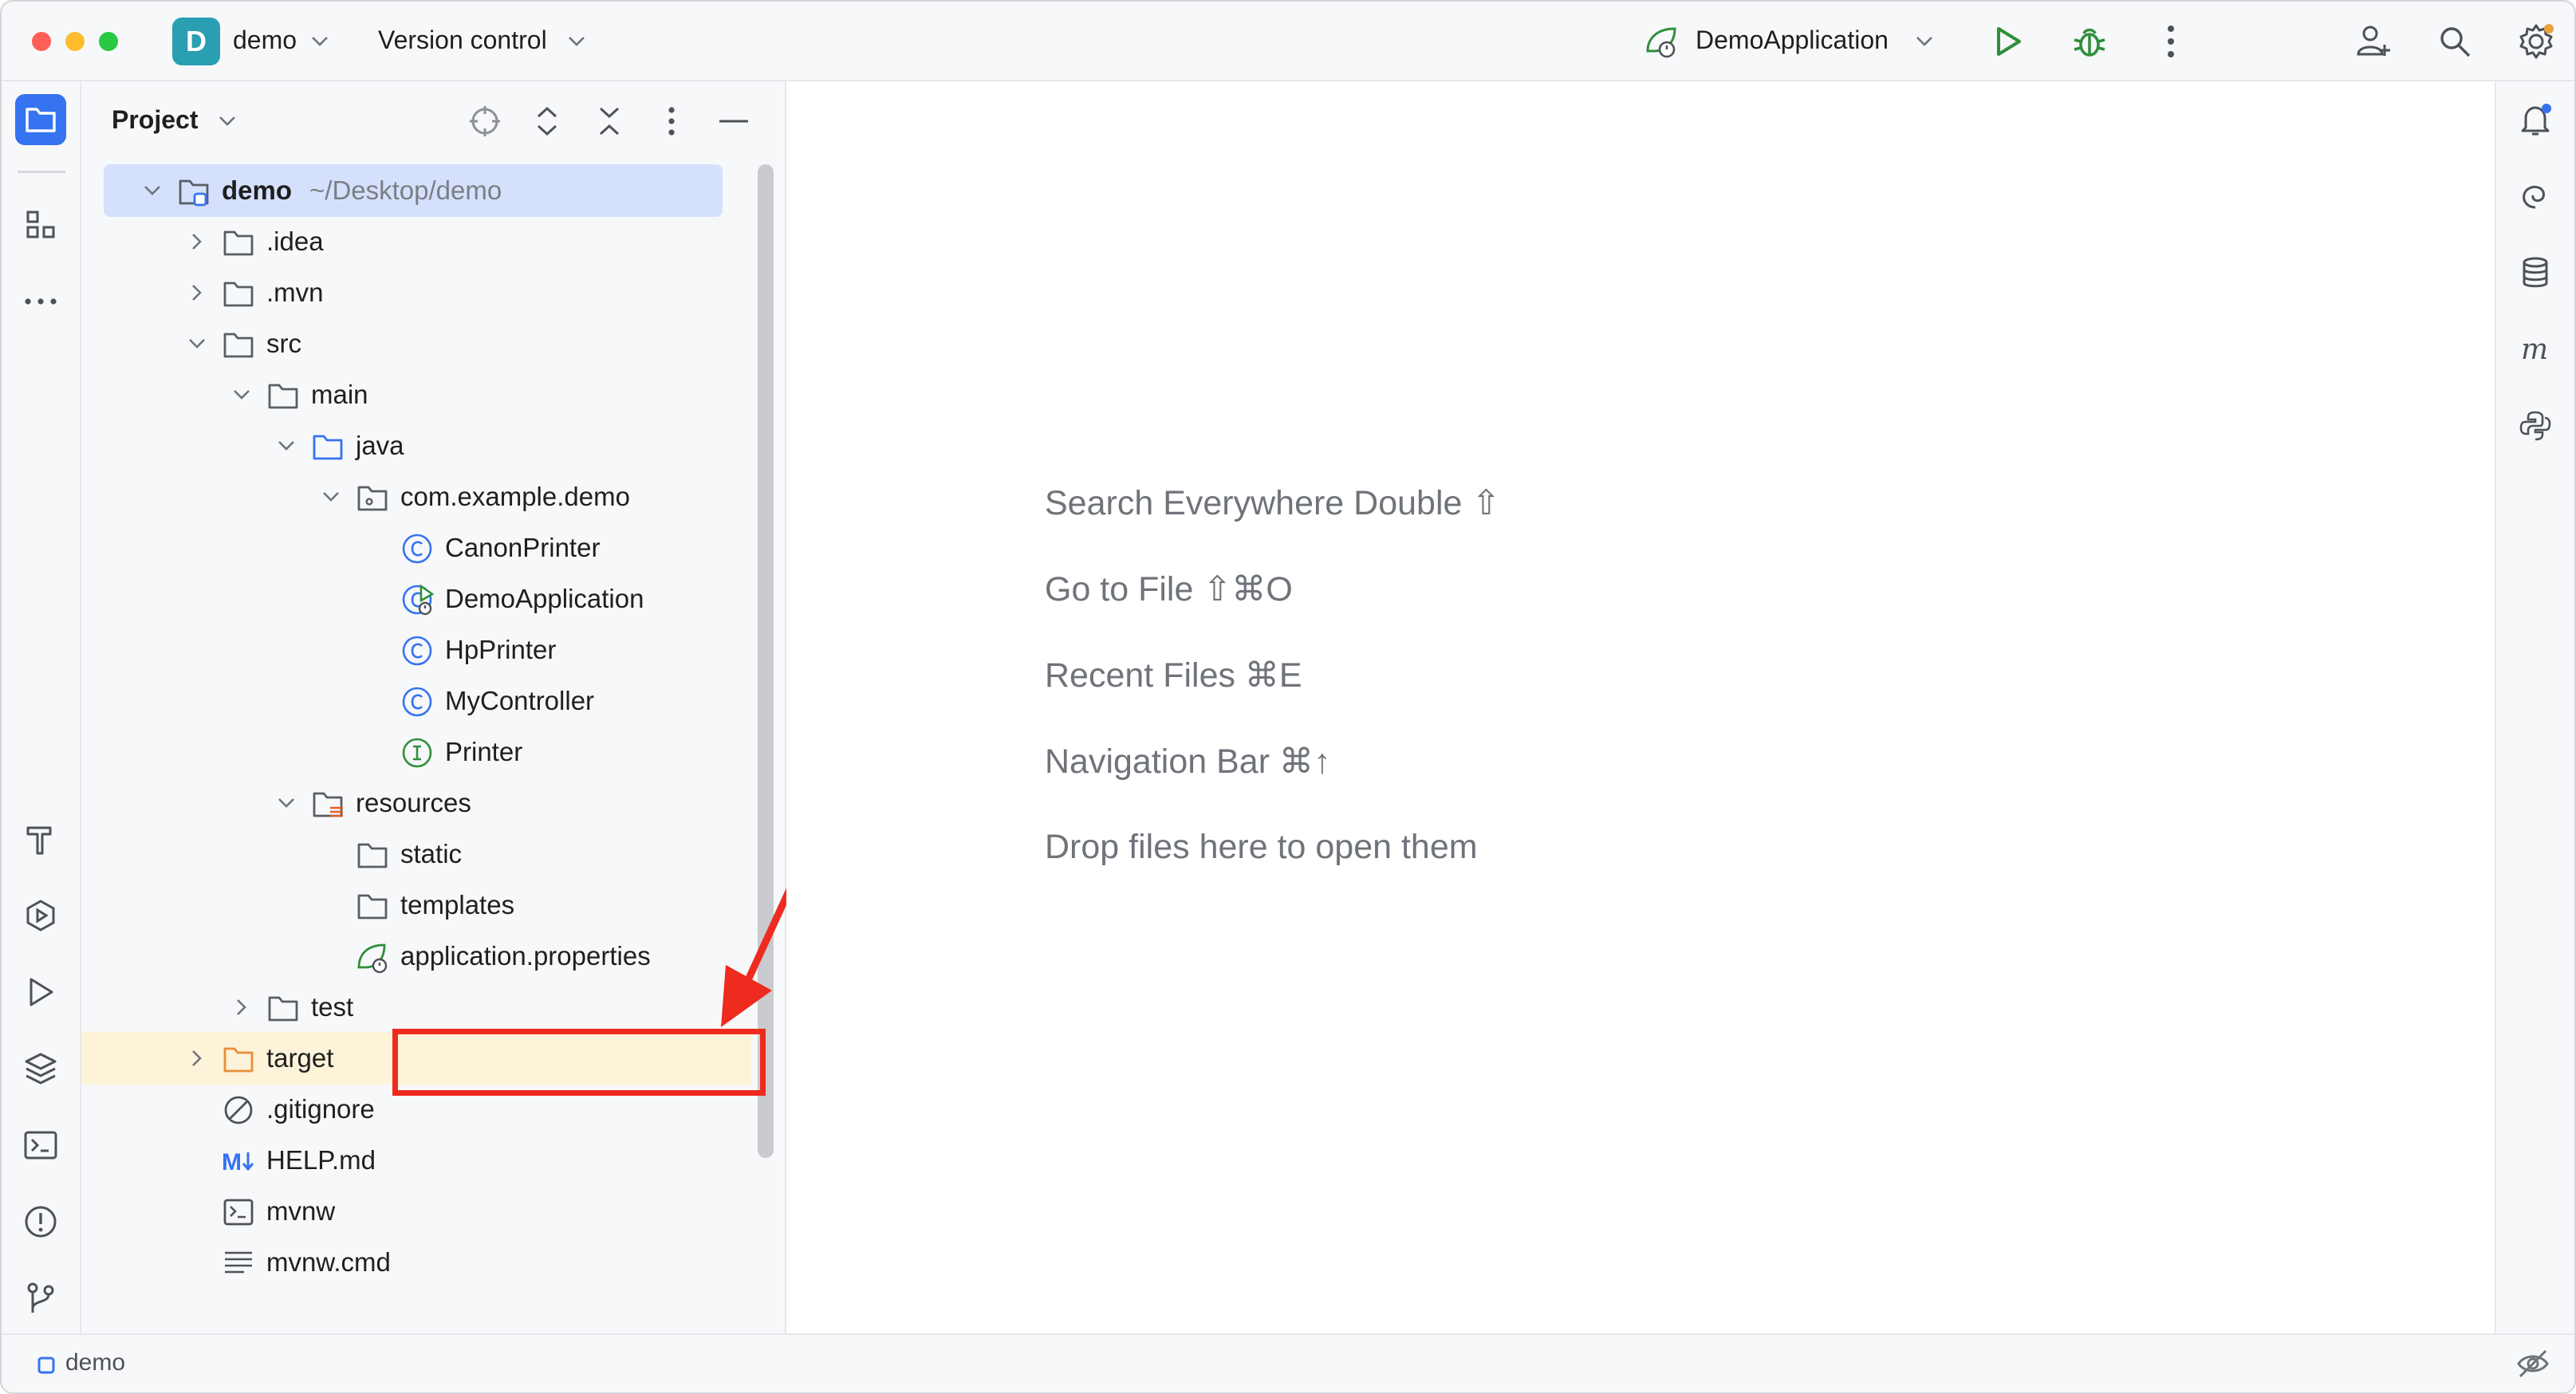  I want to click on run-button, so click(2008, 41).